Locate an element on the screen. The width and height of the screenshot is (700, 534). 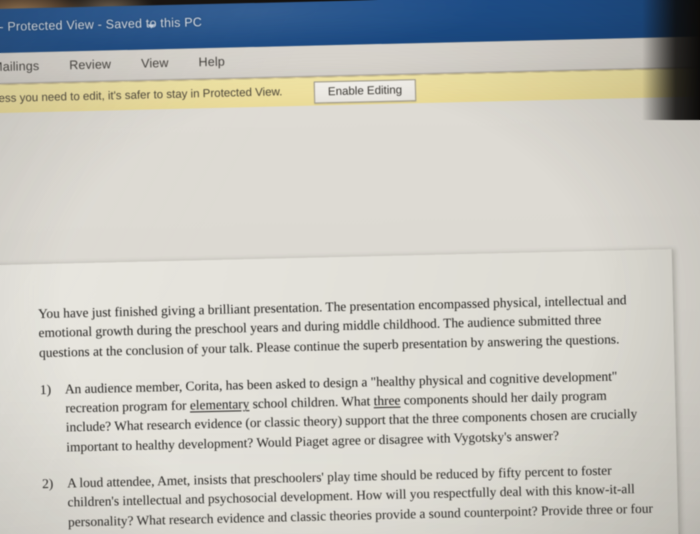
question-underlined-term-1: elementary is located at coordinates (219, 404).